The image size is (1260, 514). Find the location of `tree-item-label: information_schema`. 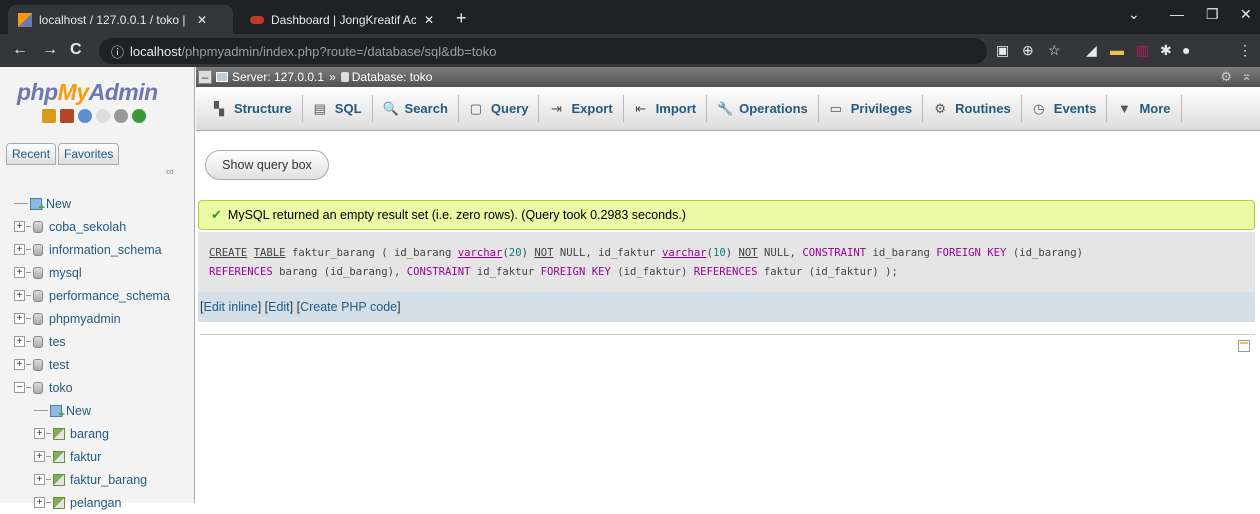

tree-item-label: information_schema is located at coordinates (105, 250).